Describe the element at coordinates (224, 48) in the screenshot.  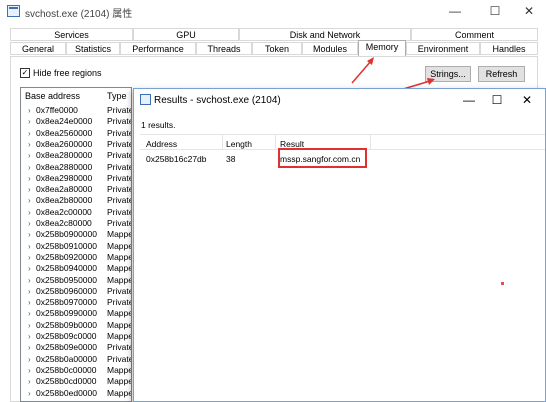
I see `tab-threads: Threads` at that location.